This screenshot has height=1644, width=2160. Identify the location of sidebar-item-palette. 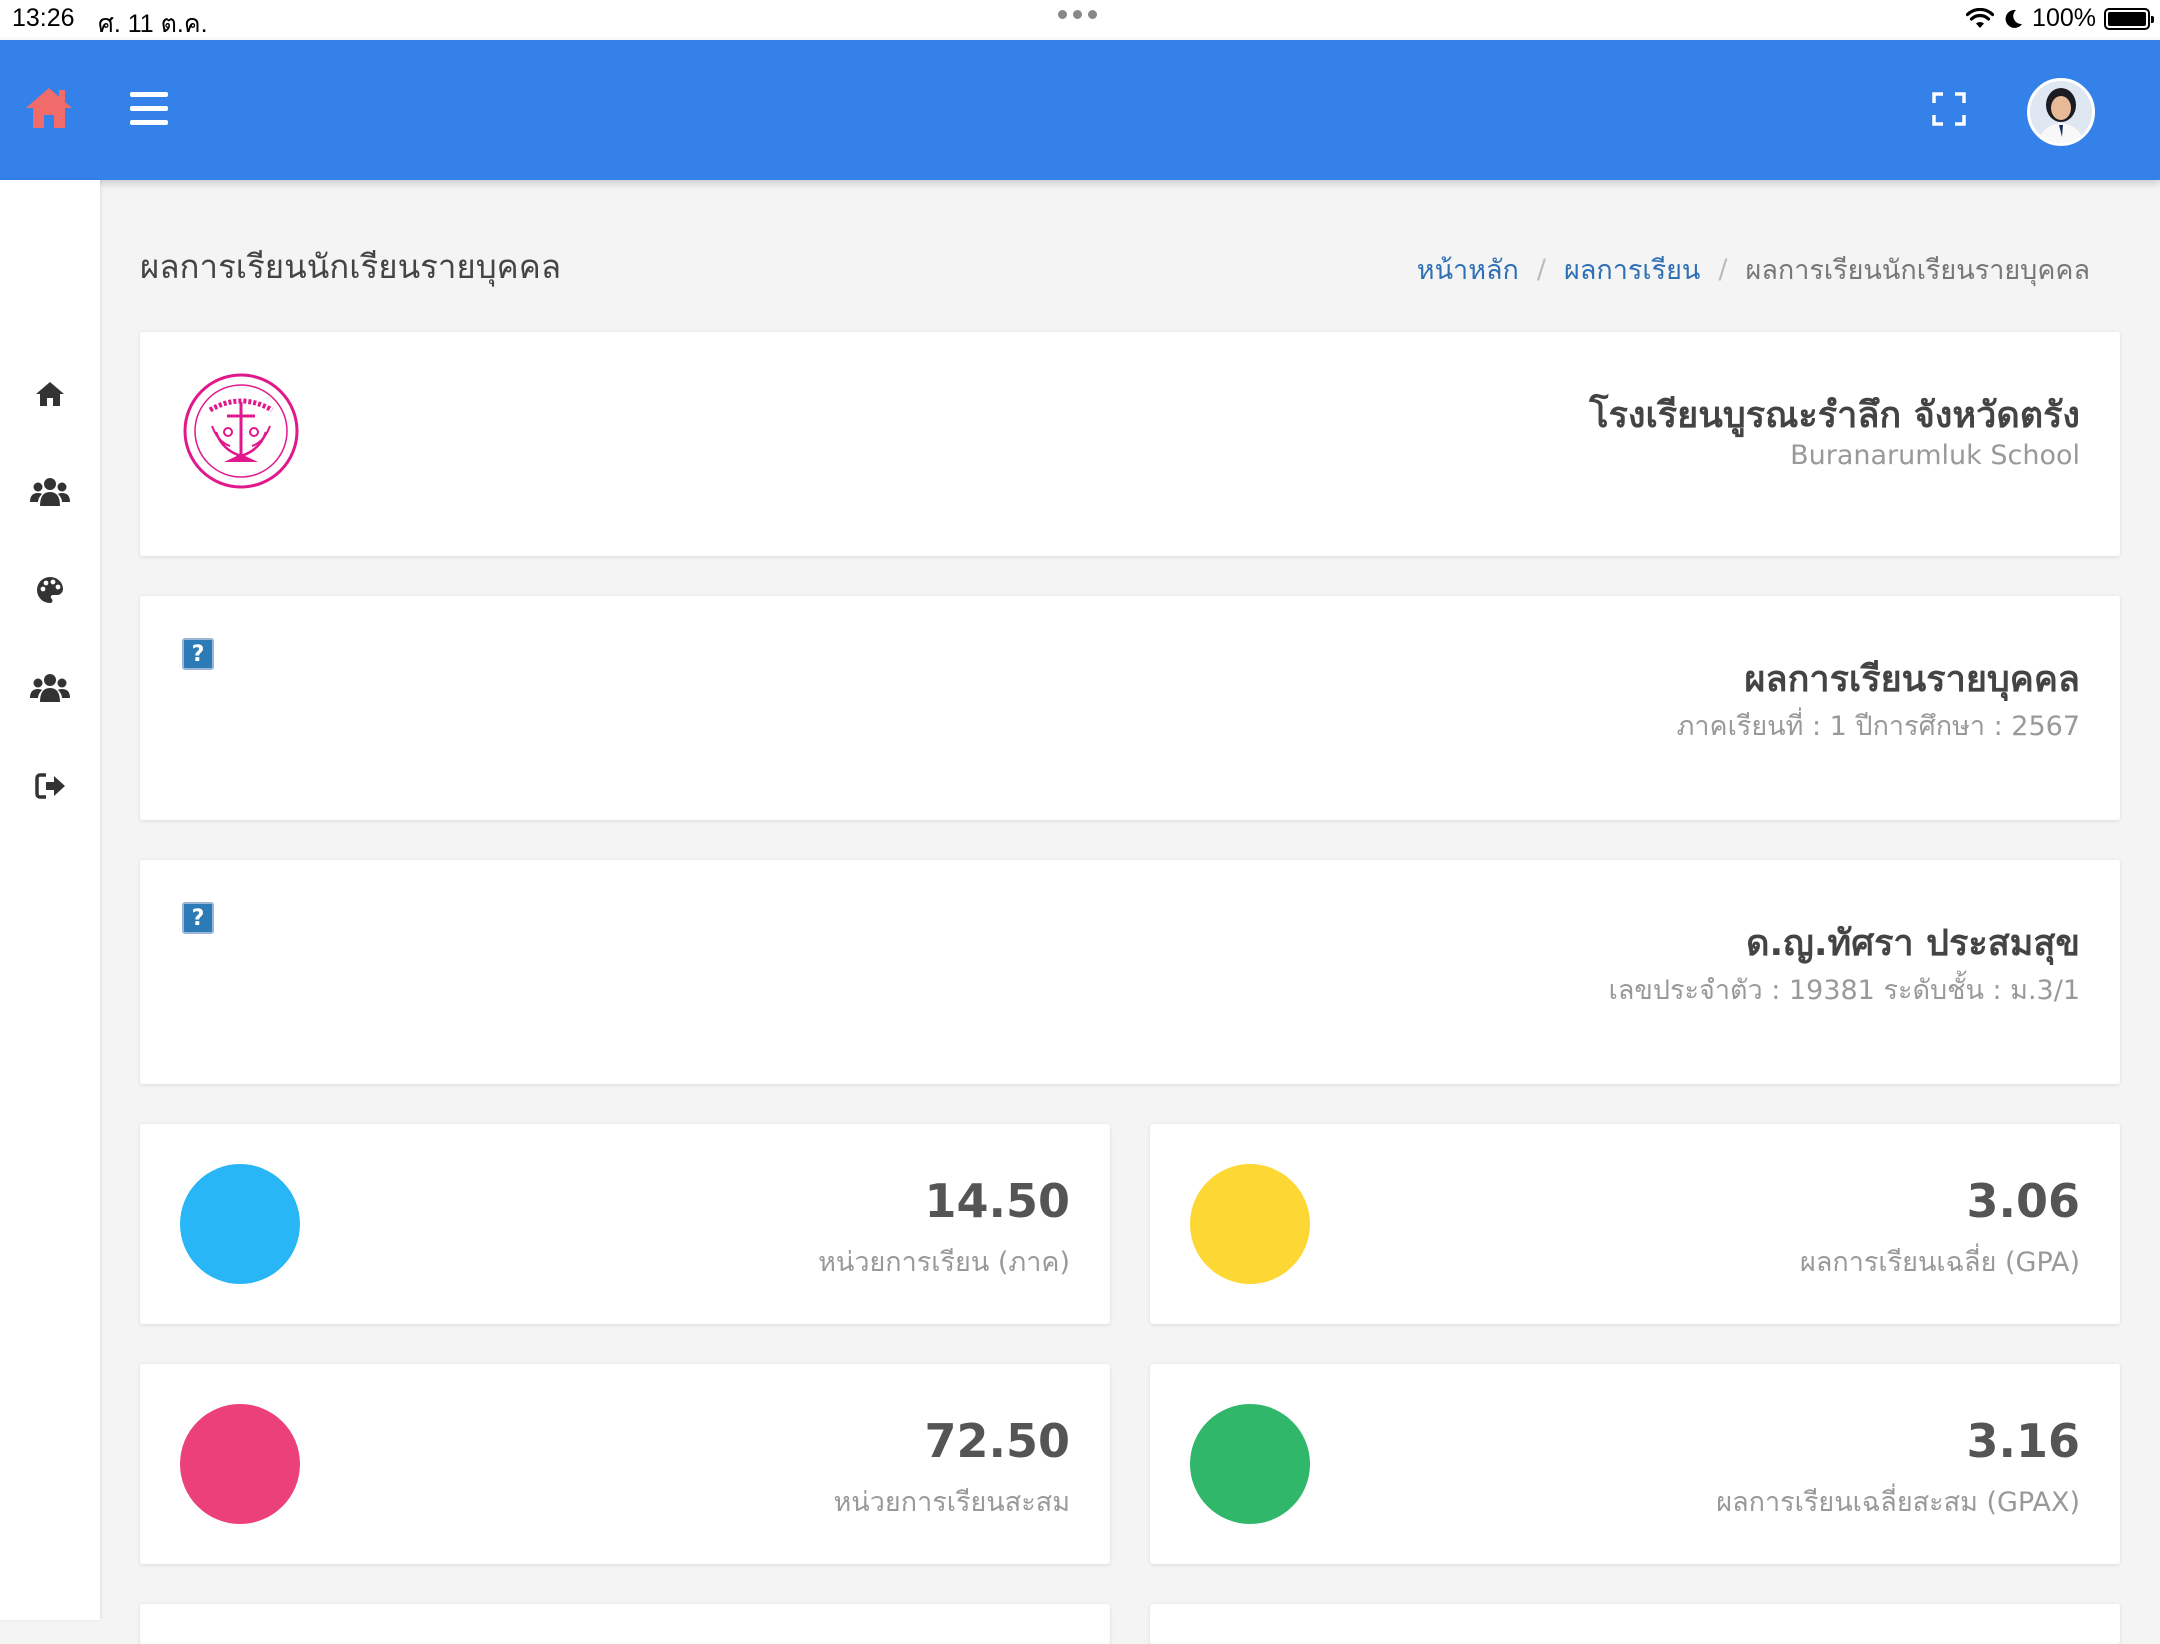
(50, 590).